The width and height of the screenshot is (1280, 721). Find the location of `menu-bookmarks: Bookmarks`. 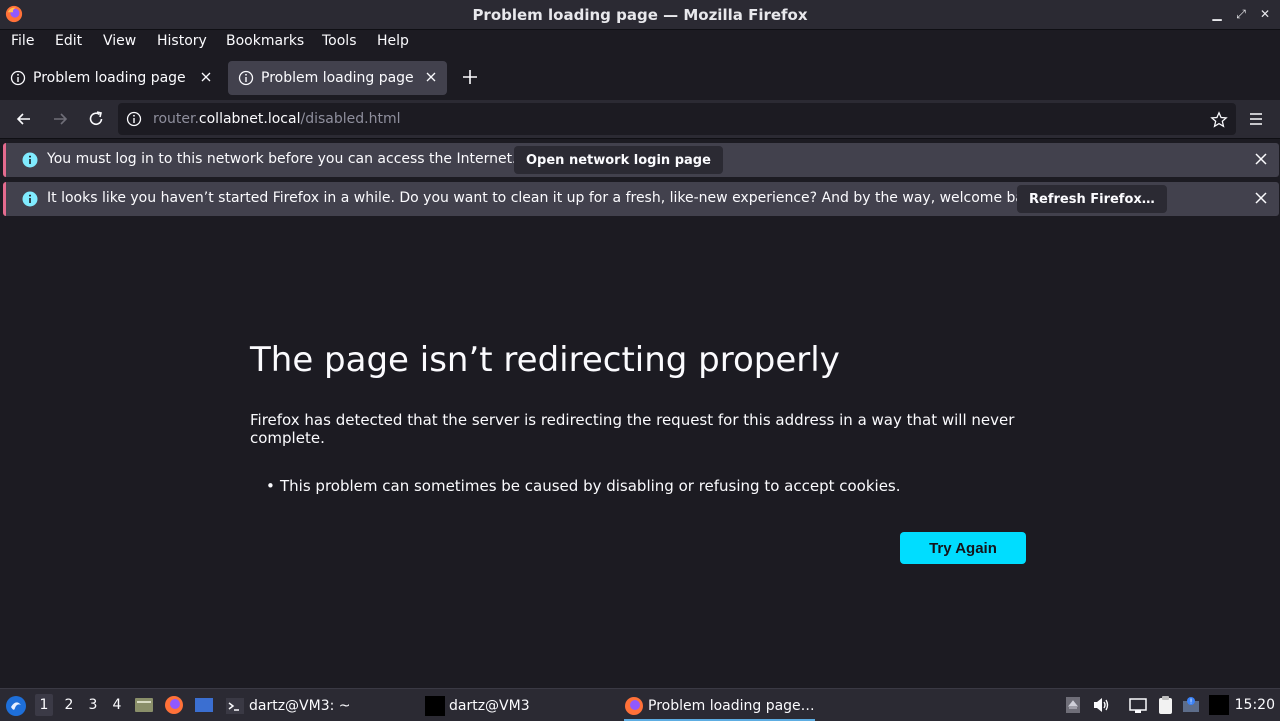

menu-bookmarks: Bookmarks is located at coordinates (265, 41).